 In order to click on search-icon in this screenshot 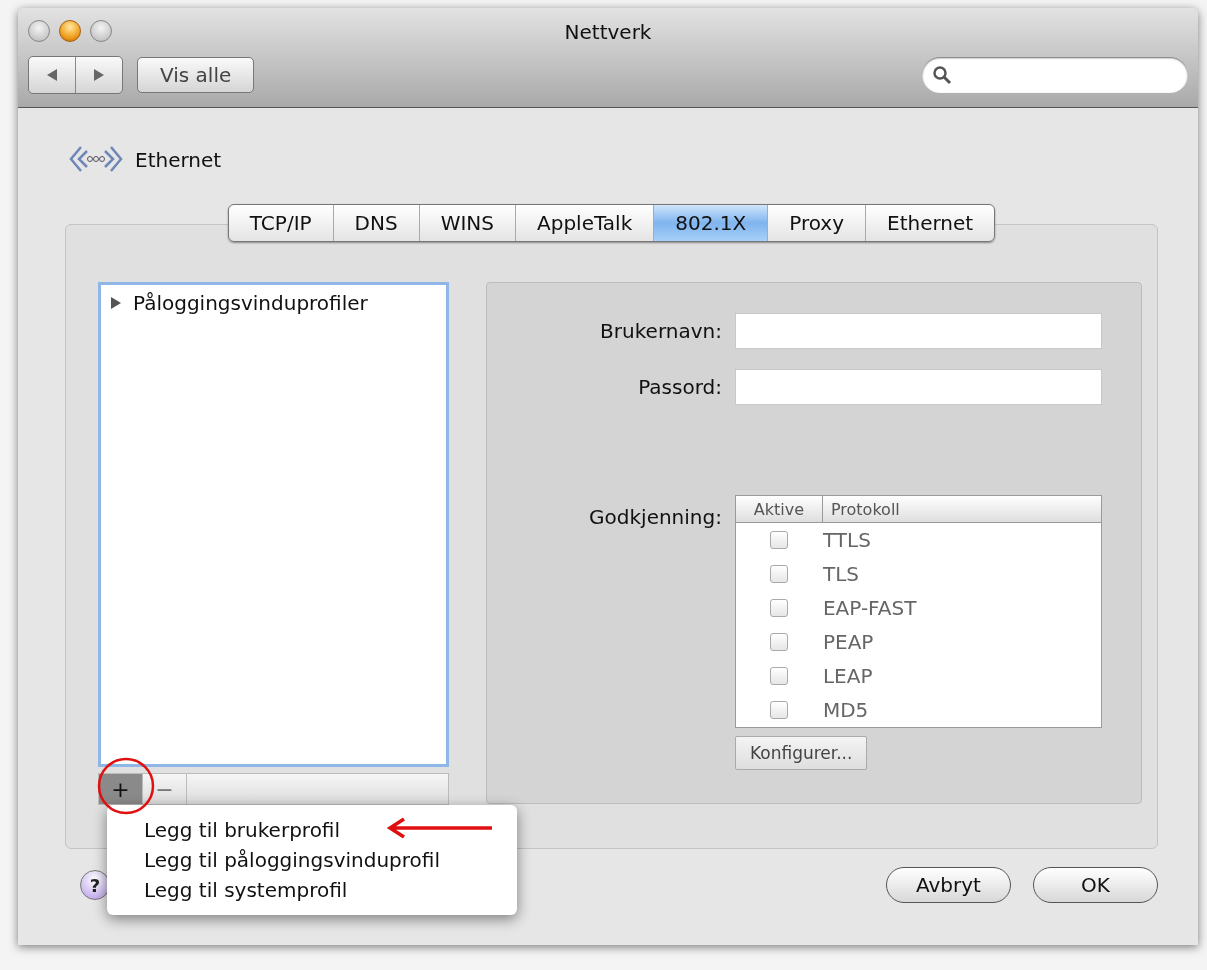, I will do `click(942, 75)`.